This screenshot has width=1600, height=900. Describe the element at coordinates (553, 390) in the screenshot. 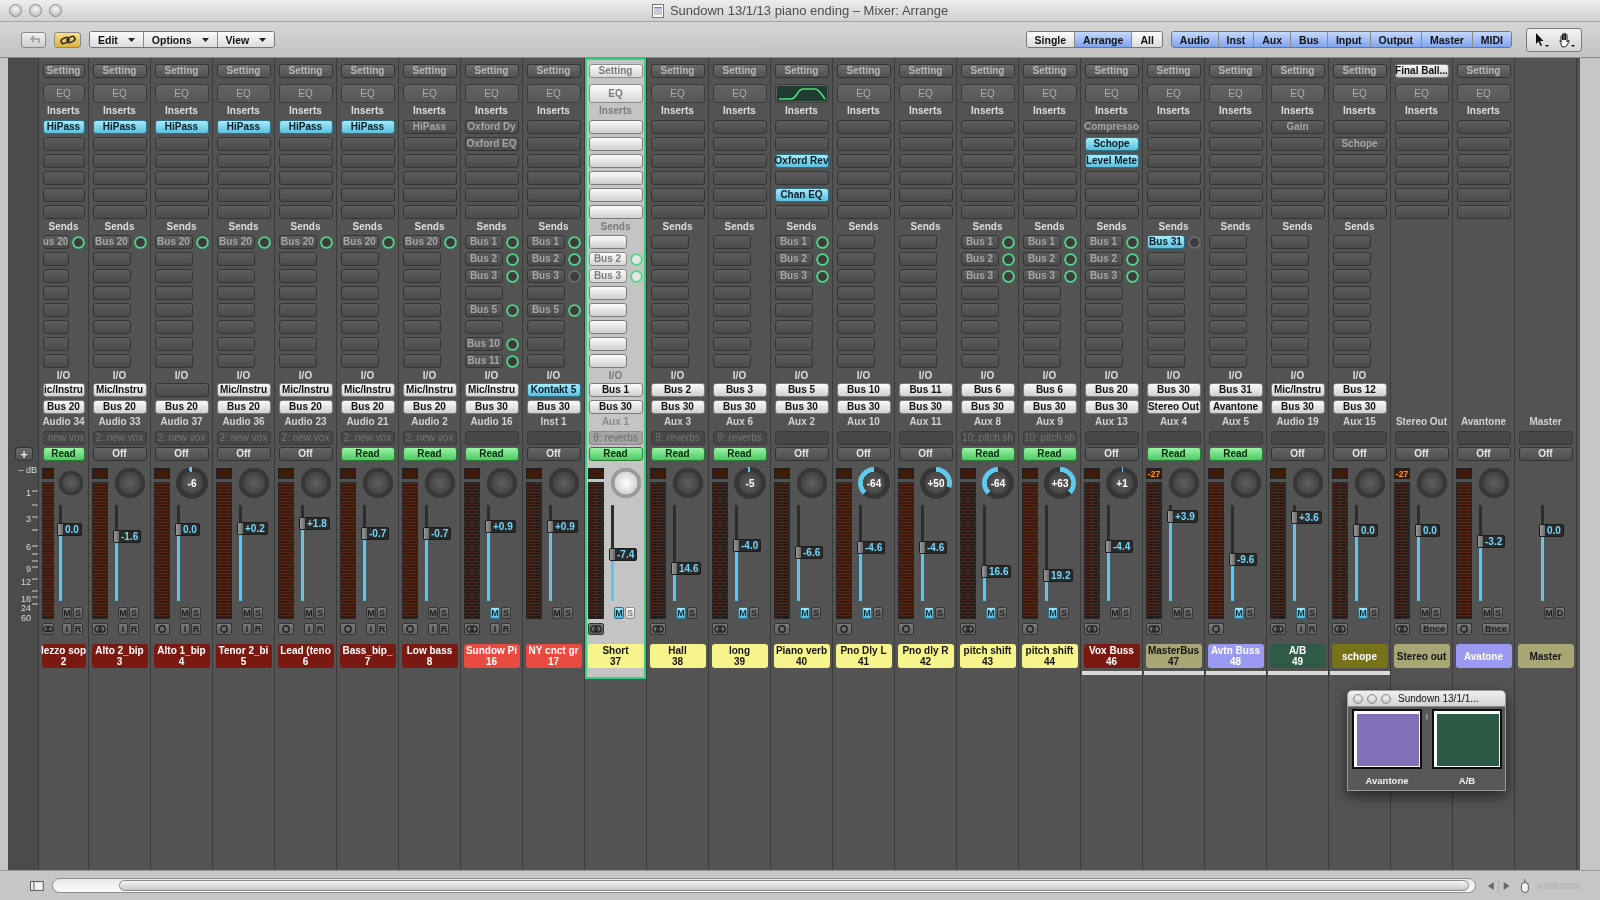

I see `input-button: Kontakt 5` at that location.